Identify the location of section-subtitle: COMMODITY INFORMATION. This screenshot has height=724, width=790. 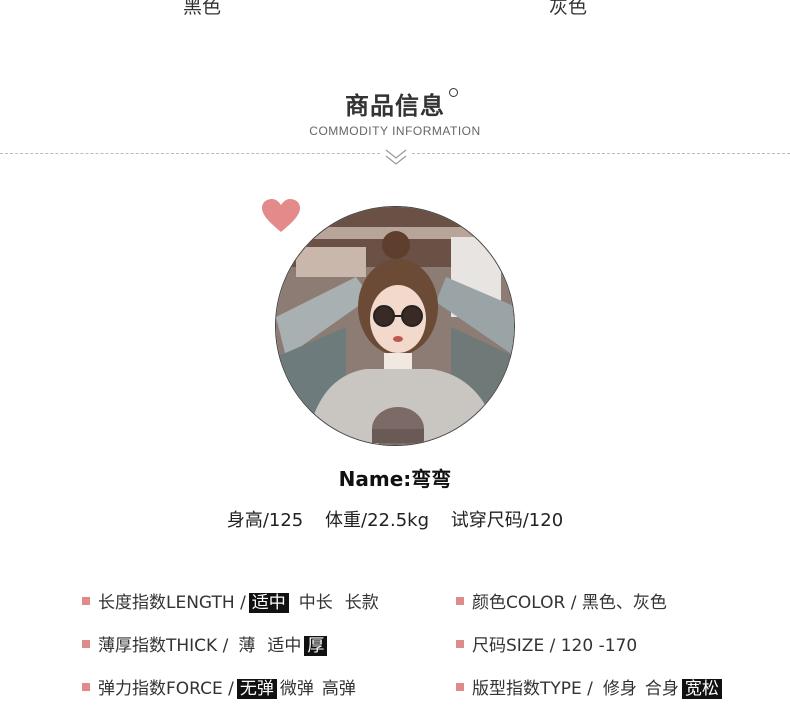
(395, 131).